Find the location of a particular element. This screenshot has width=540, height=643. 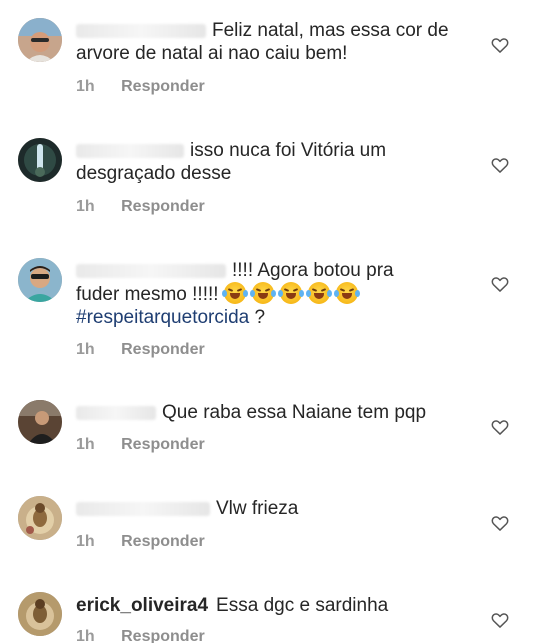

comment-text: erick_oliveira4 Essa dgc e sardinha is located at coordinates (276, 605).